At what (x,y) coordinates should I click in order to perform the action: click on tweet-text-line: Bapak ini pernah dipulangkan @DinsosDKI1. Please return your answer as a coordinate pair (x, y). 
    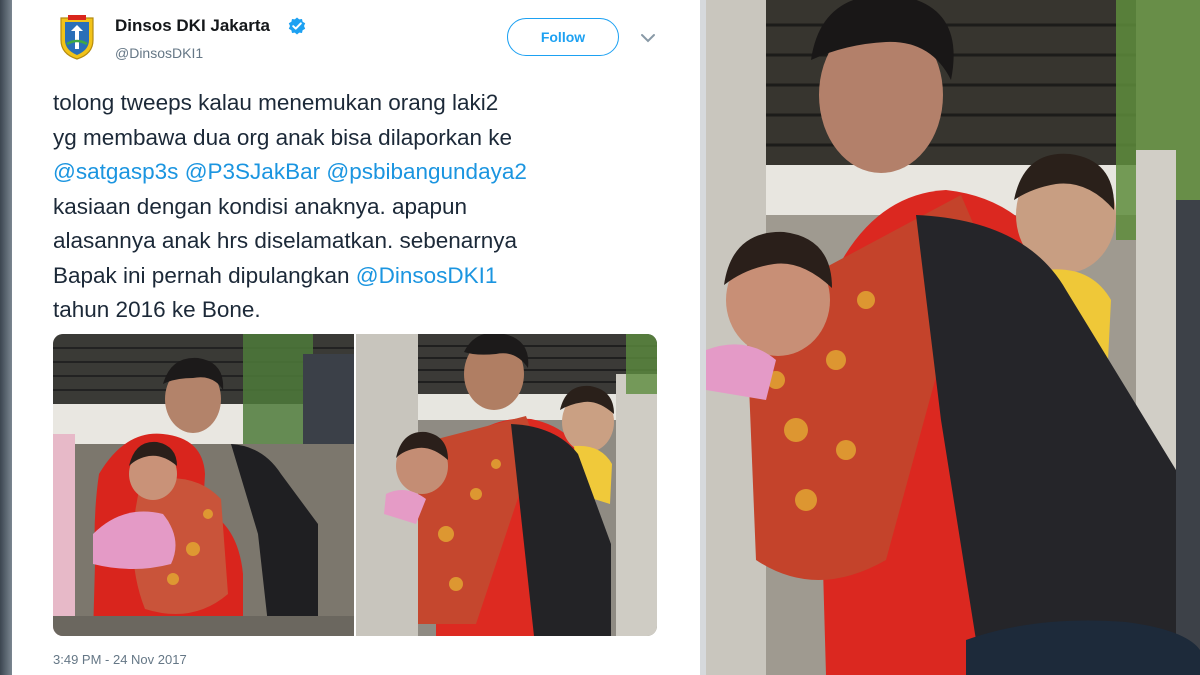
    Looking at the image, I should click on (373, 276).